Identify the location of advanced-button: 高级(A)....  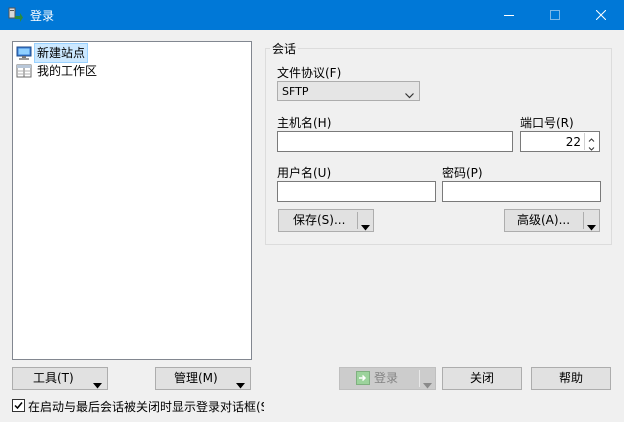
(552, 220).